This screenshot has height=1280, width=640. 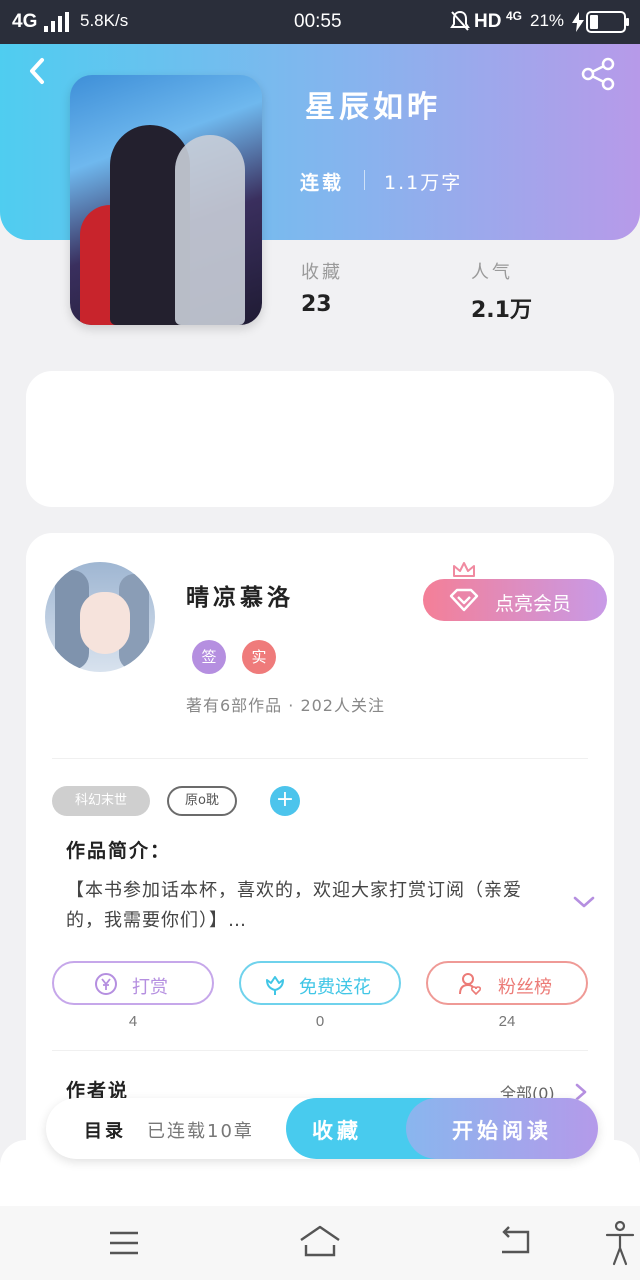 I want to click on start-reading-button: 开始阅读, so click(x=502, y=1128).